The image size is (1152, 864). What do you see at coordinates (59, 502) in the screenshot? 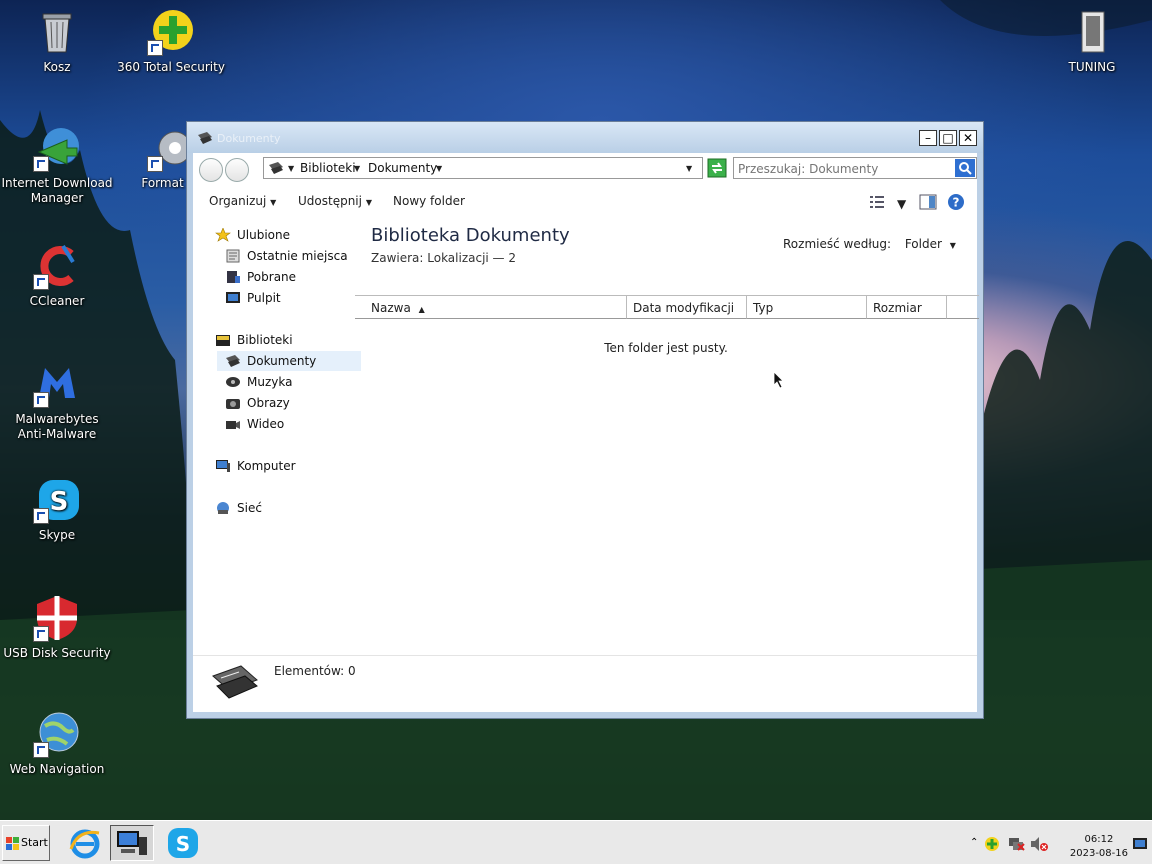
I see `svg-text: S` at bounding box center [59, 502].